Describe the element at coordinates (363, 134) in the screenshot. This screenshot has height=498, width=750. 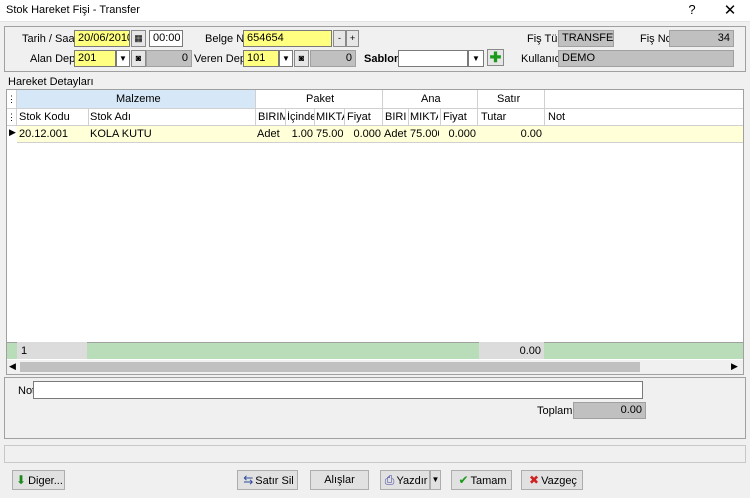
I see `cell-p-fiyat: 0.000` at that location.